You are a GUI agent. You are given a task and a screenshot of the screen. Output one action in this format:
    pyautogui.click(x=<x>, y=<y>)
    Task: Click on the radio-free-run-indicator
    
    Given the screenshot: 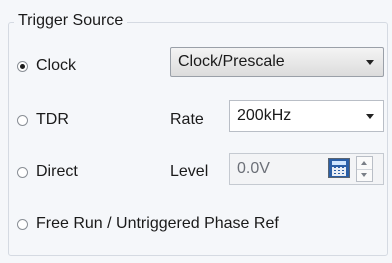 What is the action you would take?
    pyautogui.click(x=22, y=224)
    